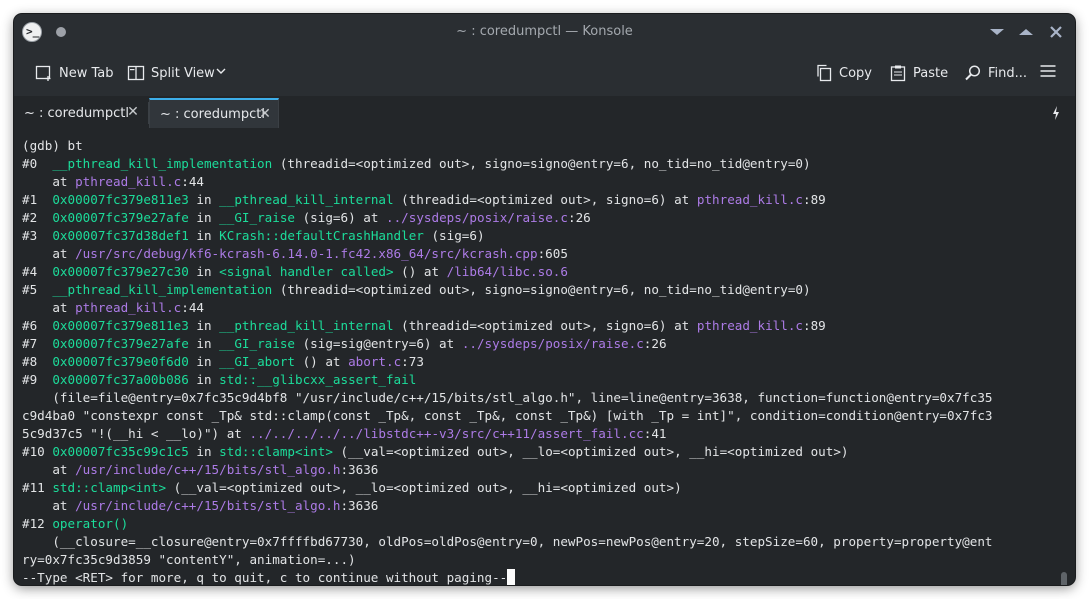  I want to click on new-tab-icon, so click(44, 73).